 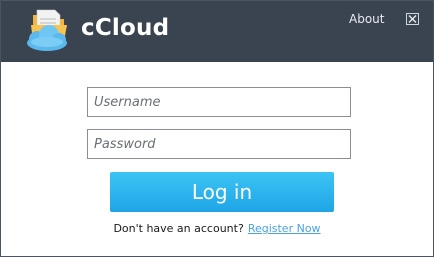 What do you see at coordinates (412, 19) in the screenshot?
I see `close-icon` at bounding box center [412, 19].